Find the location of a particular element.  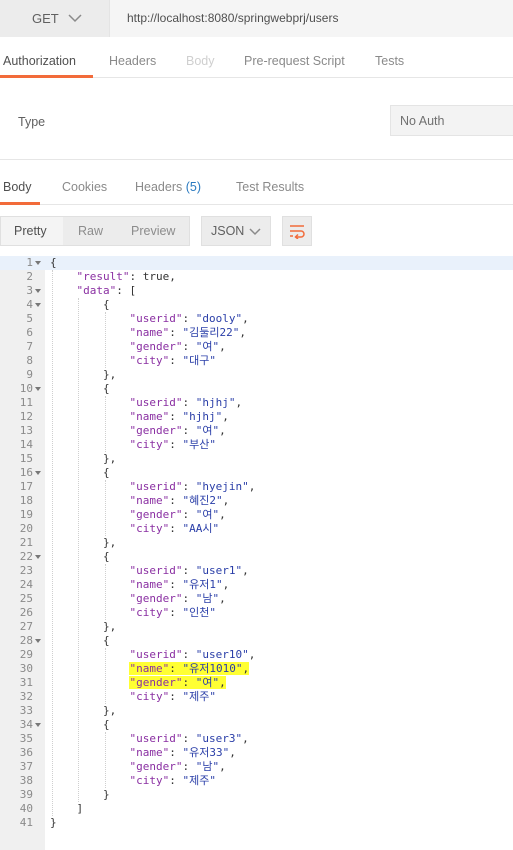

code-line: 11 "userid": "hjhj", is located at coordinates (256, 403).